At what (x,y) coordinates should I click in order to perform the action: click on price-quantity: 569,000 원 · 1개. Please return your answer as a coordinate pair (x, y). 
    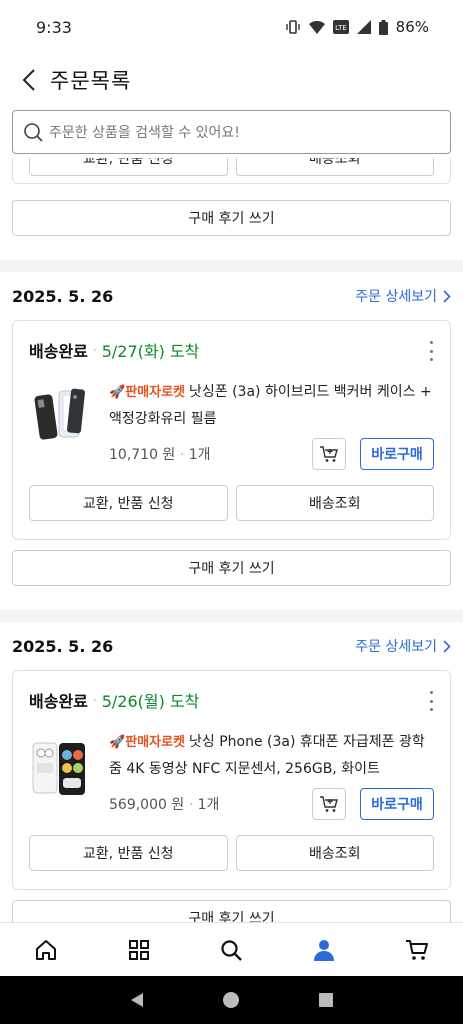
    Looking at the image, I should click on (164, 804).